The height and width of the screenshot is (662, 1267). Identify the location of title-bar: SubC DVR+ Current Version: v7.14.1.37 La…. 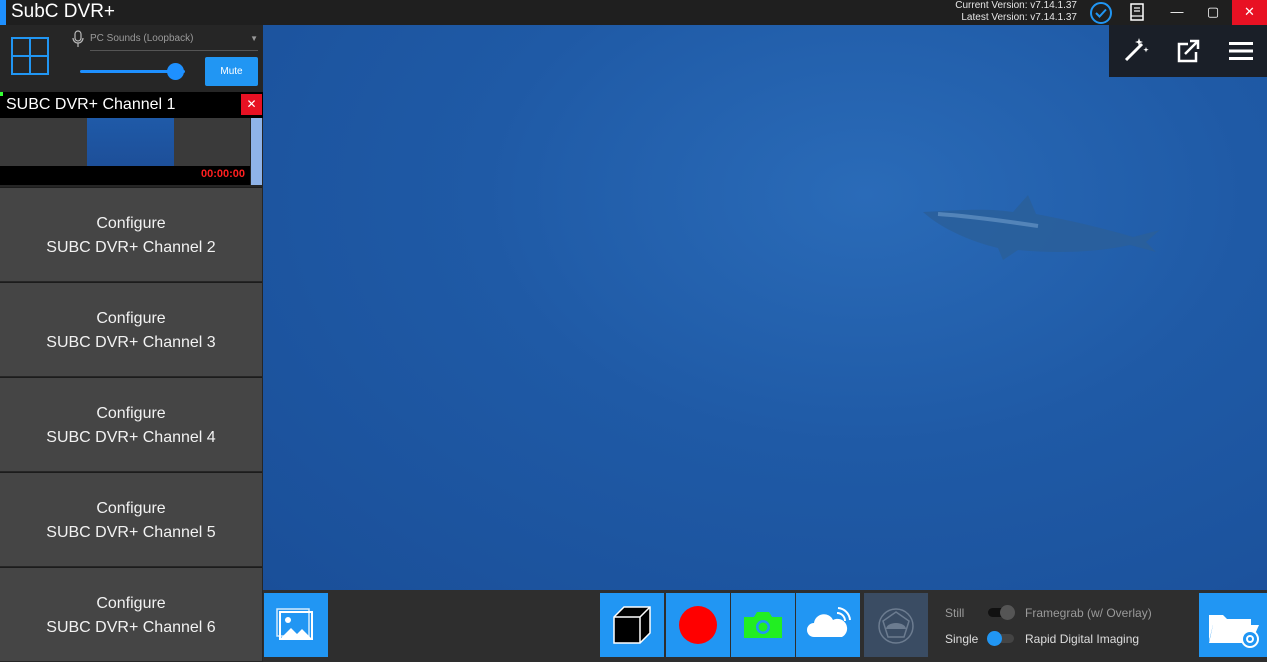
(633, 12).